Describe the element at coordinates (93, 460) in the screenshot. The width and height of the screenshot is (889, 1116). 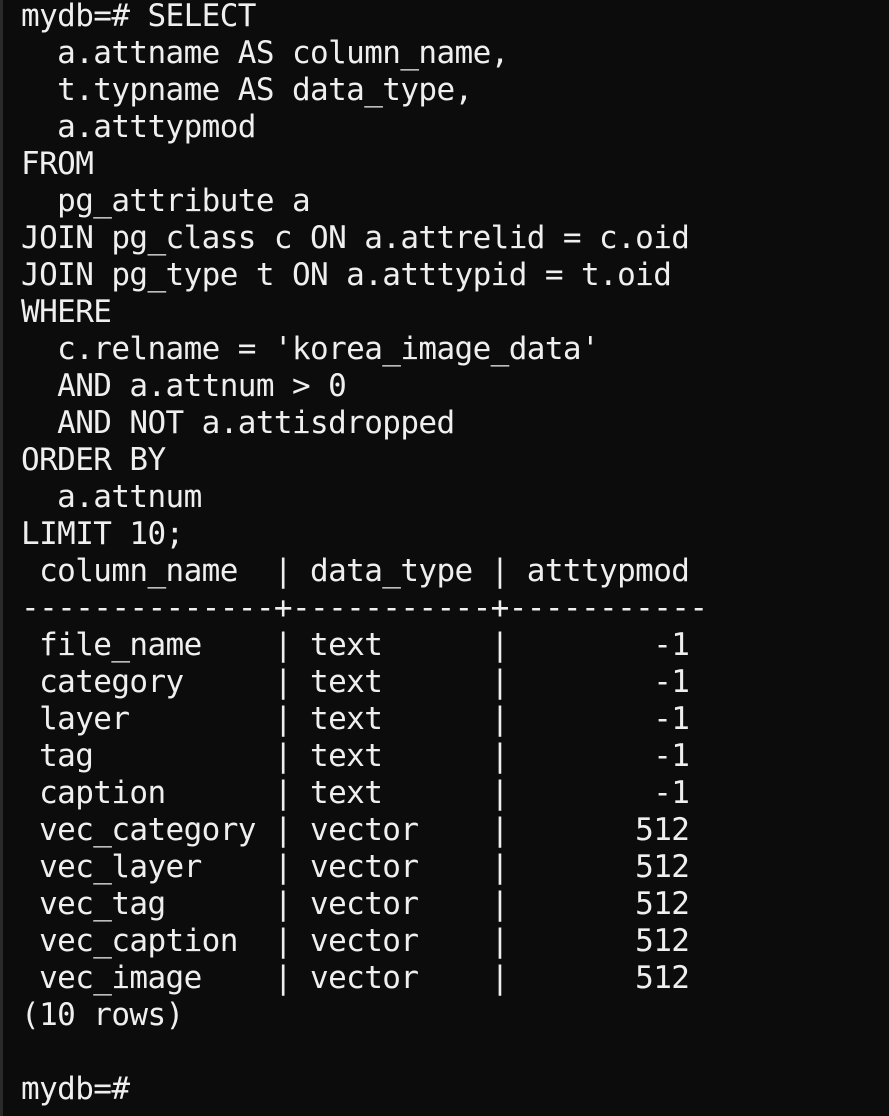
I see `query-line: ORDER BY` at that location.